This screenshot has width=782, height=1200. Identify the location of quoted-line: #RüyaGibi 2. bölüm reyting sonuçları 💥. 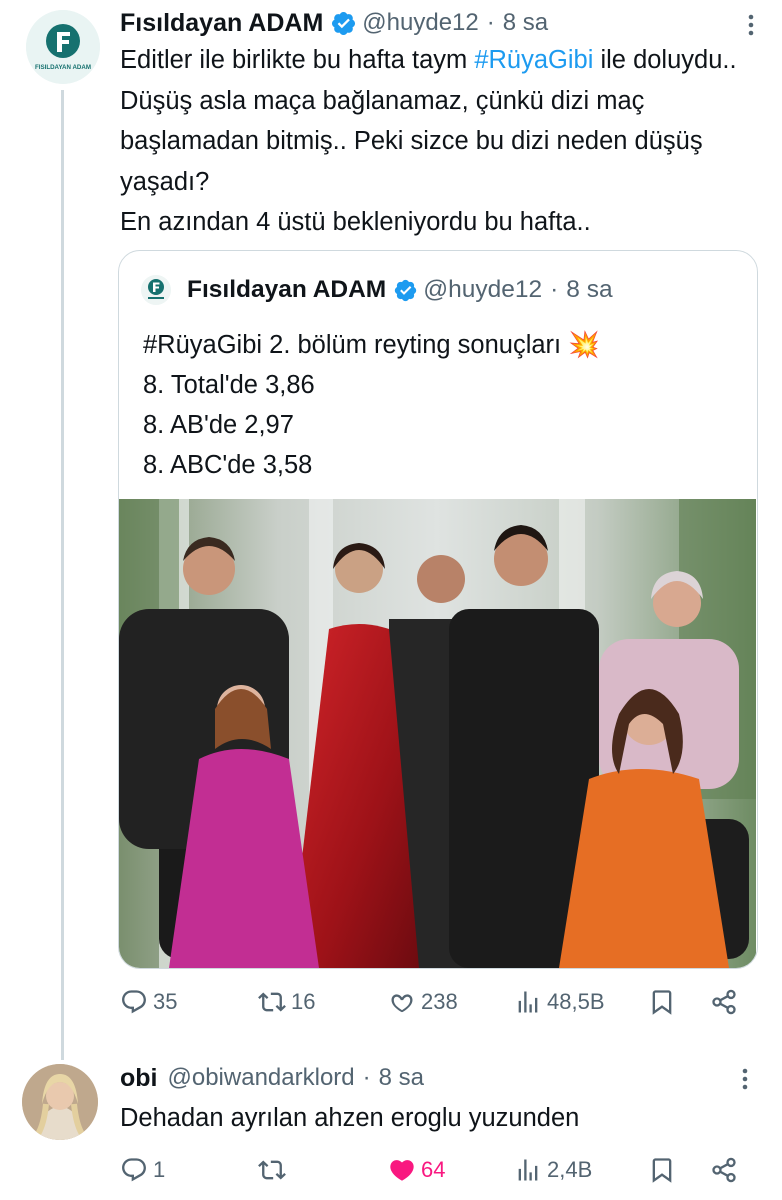
(371, 345).